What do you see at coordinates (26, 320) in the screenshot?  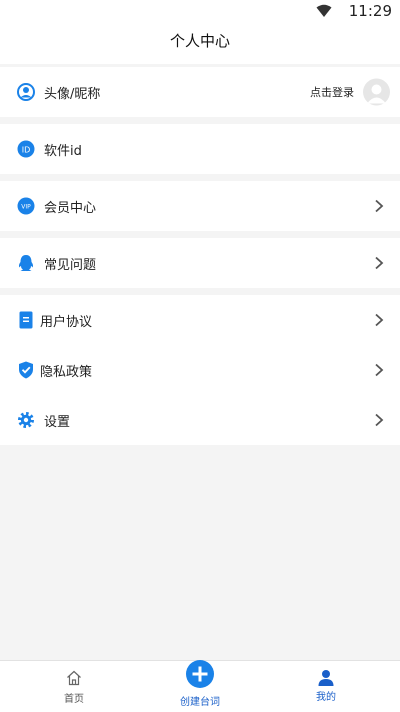 I see `document-icon` at bounding box center [26, 320].